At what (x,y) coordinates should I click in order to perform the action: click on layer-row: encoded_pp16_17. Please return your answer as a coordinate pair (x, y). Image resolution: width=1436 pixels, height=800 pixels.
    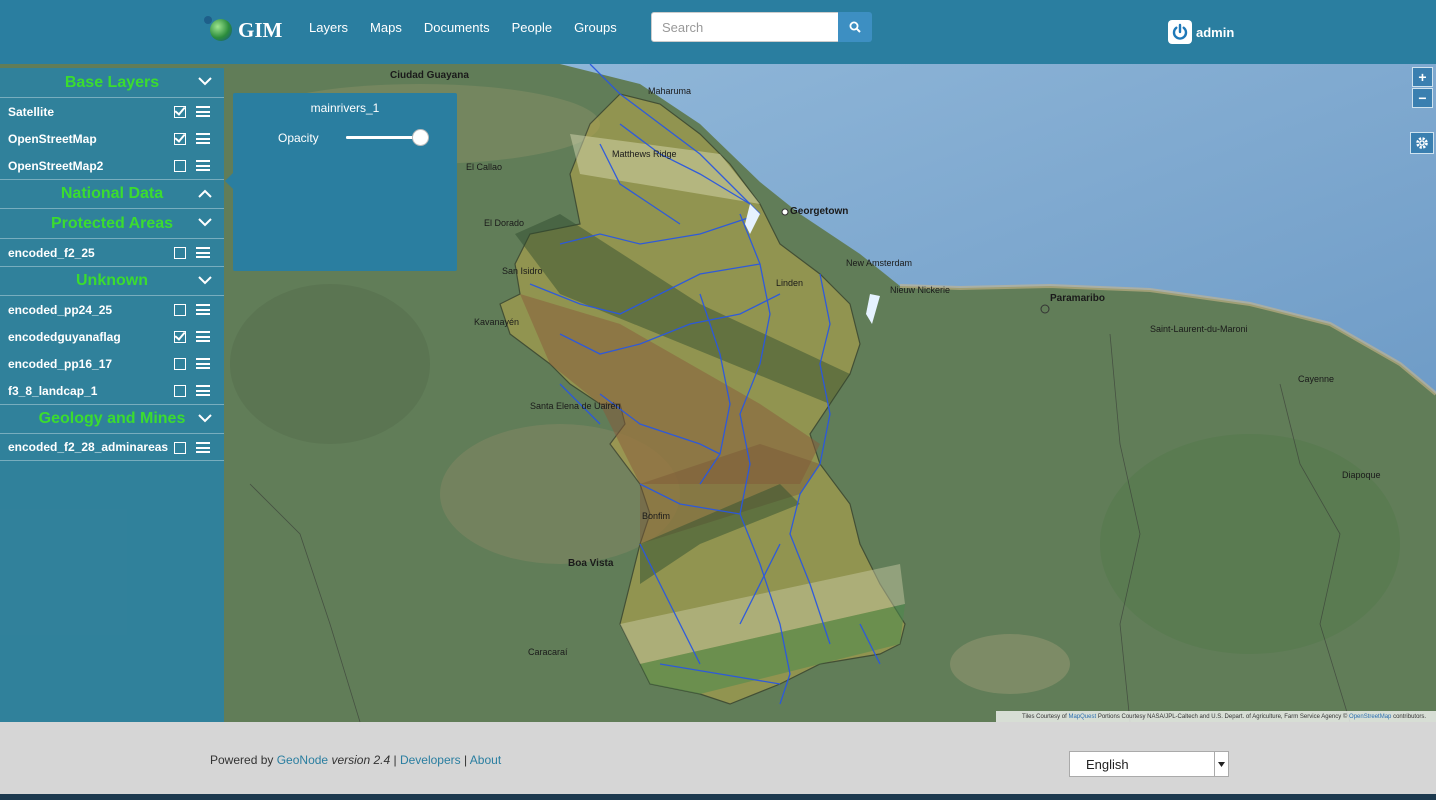
    Looking at the image, I should click on (112, 363).